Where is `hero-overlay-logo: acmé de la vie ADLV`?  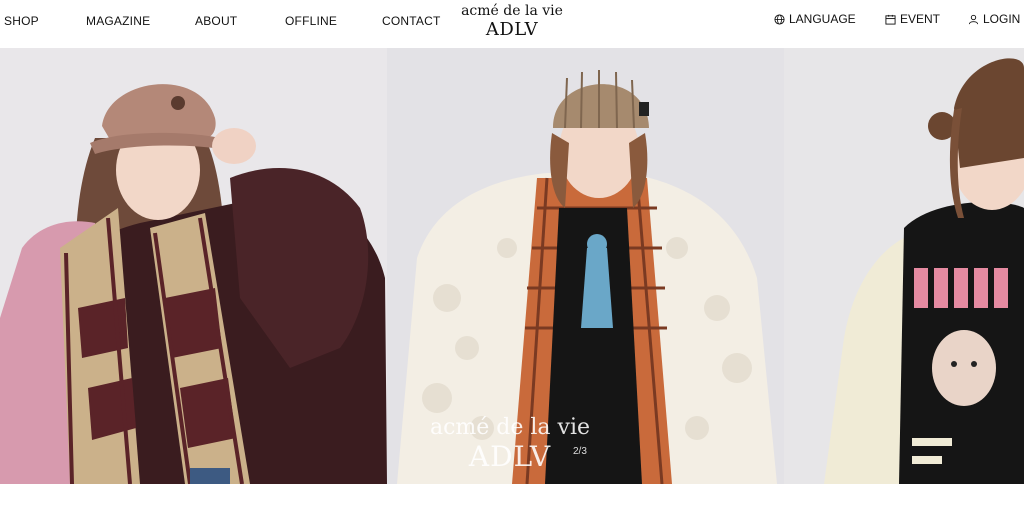 hero-overlay-logo: acmé de la vie ADLV is located at coordinates (510, 444).